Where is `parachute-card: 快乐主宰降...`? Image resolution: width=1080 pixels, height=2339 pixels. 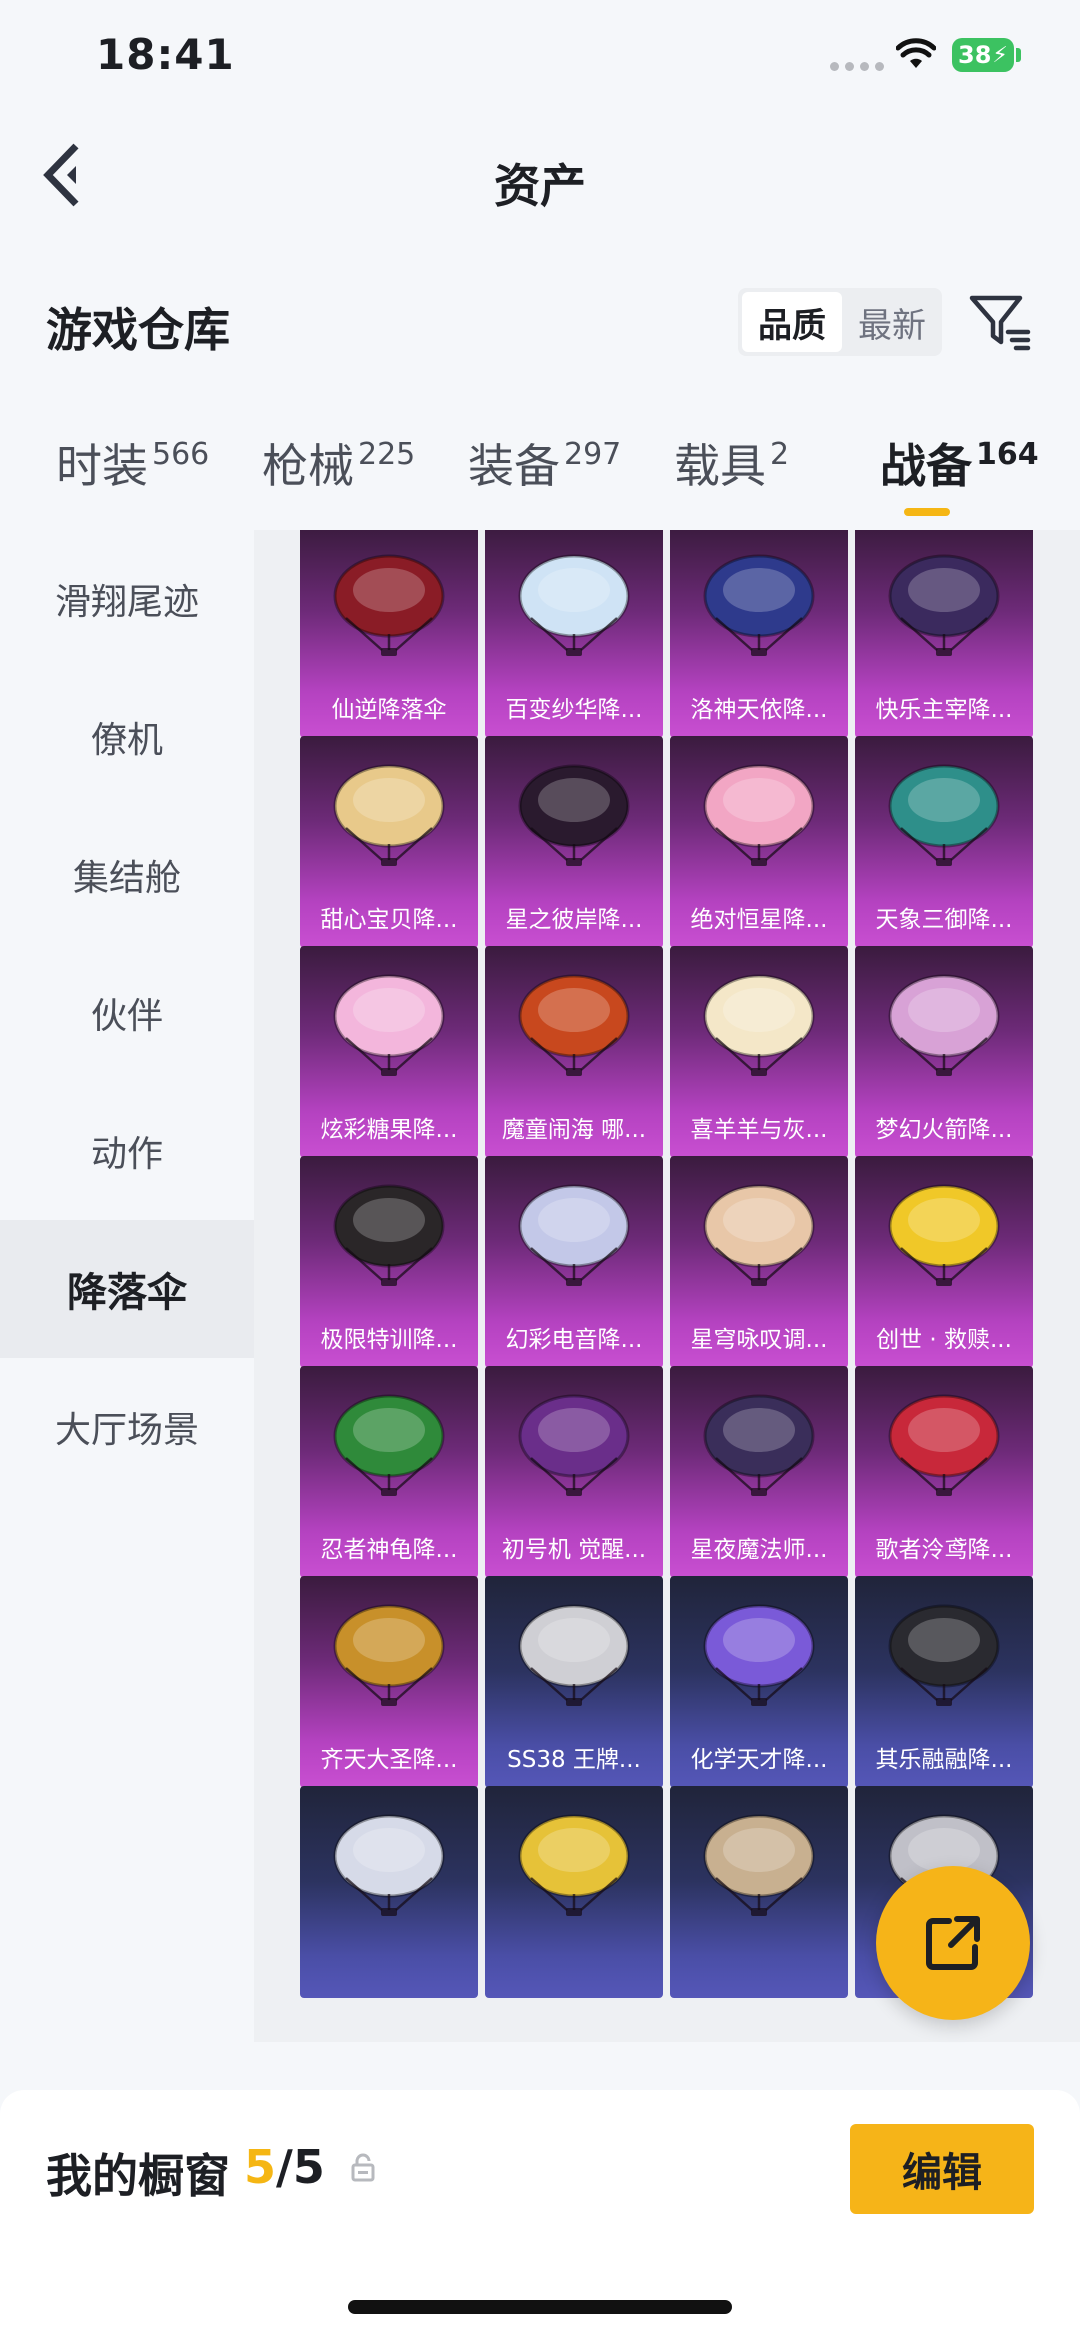 parachute-card: 快乐主宰降... is located at coordinates (944, 634).